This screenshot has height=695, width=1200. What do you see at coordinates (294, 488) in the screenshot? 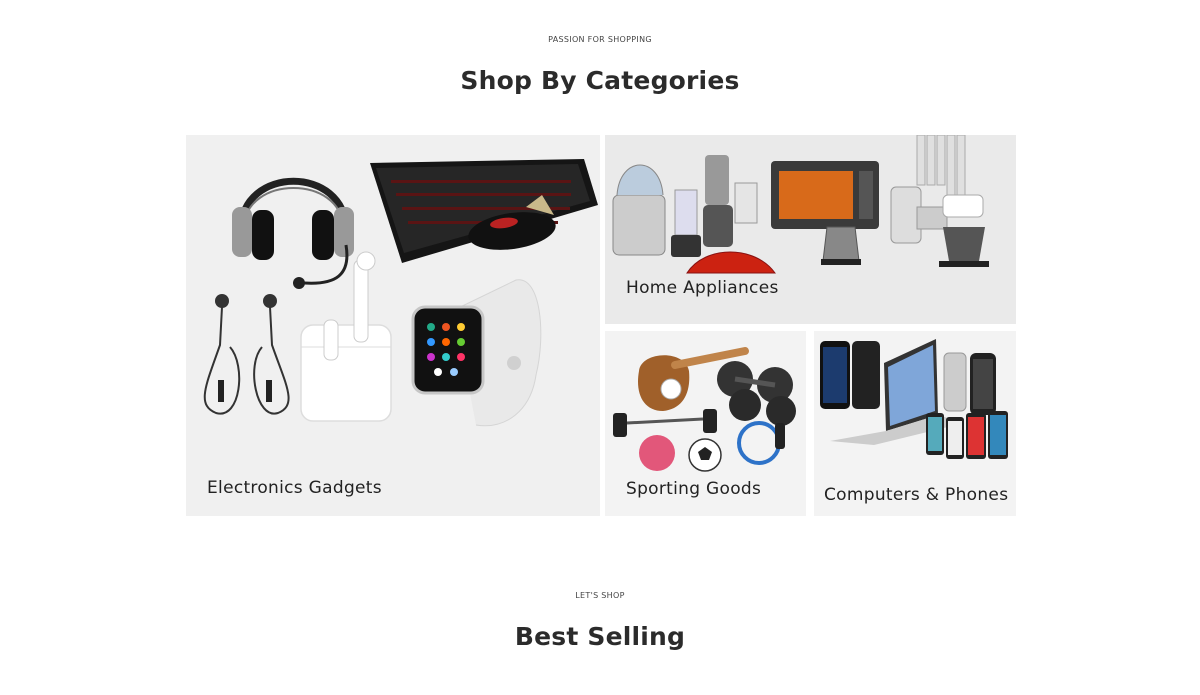
I see `category-label: Electronics Gadgets` at bounding box center [294, 488].